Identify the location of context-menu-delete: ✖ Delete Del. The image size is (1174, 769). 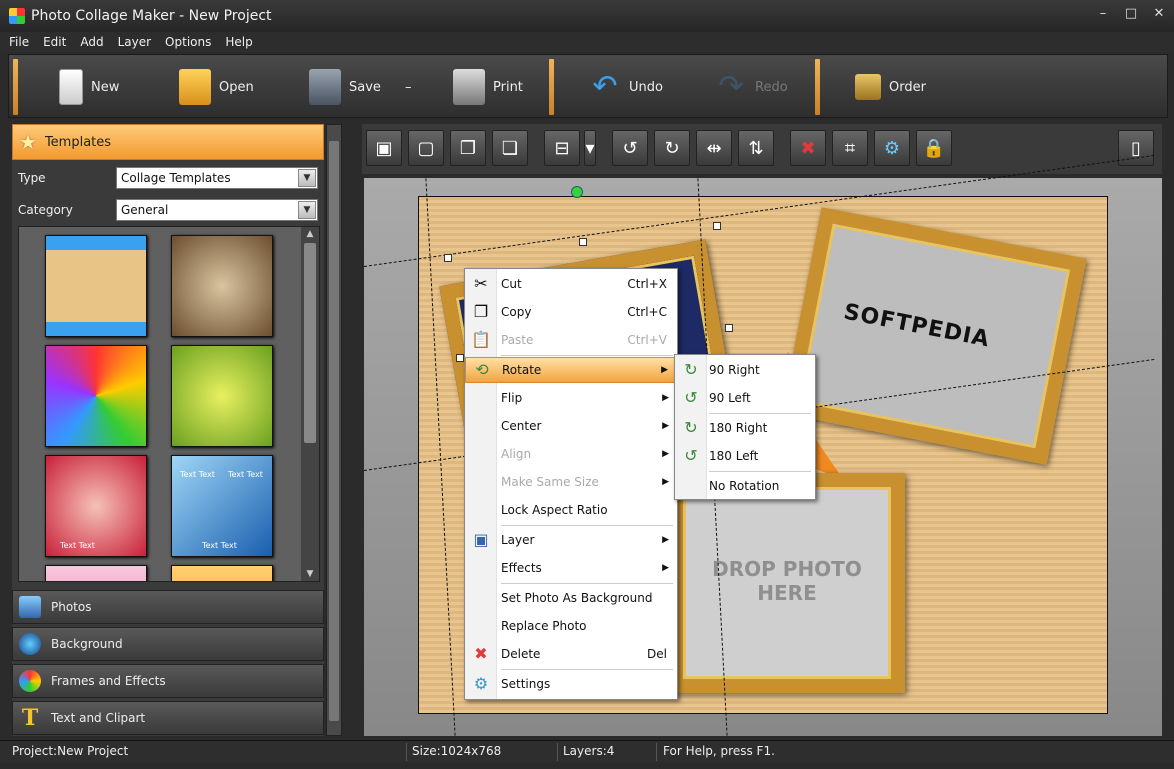
(571, 654).